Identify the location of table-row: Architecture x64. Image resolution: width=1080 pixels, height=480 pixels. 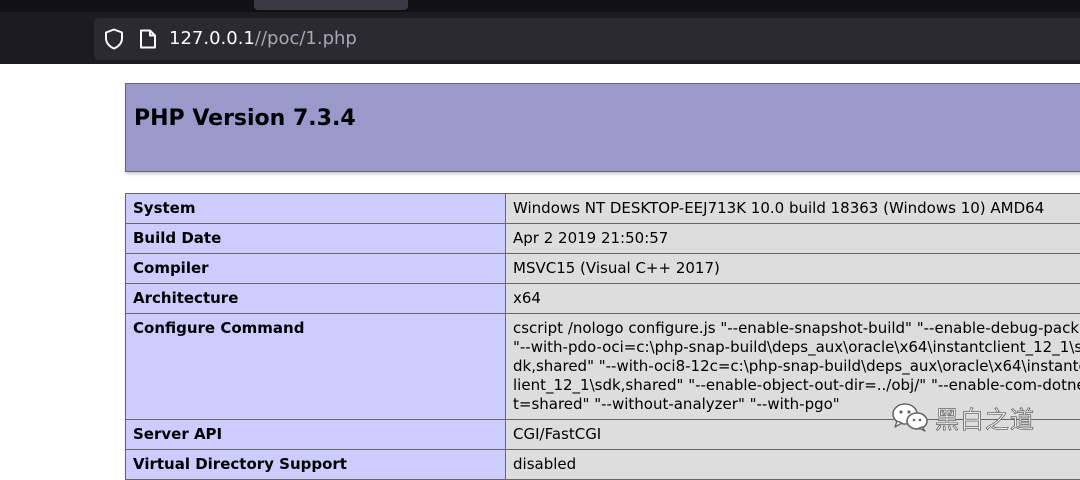
(603, 299).